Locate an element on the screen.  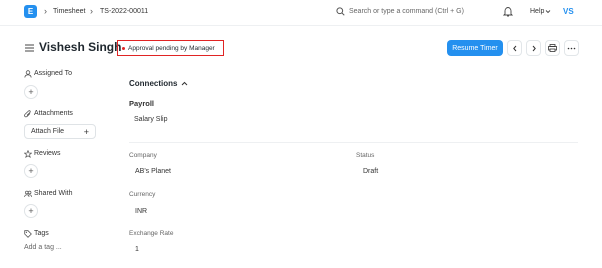
company-label: Company is located at coordinates (143, 155).